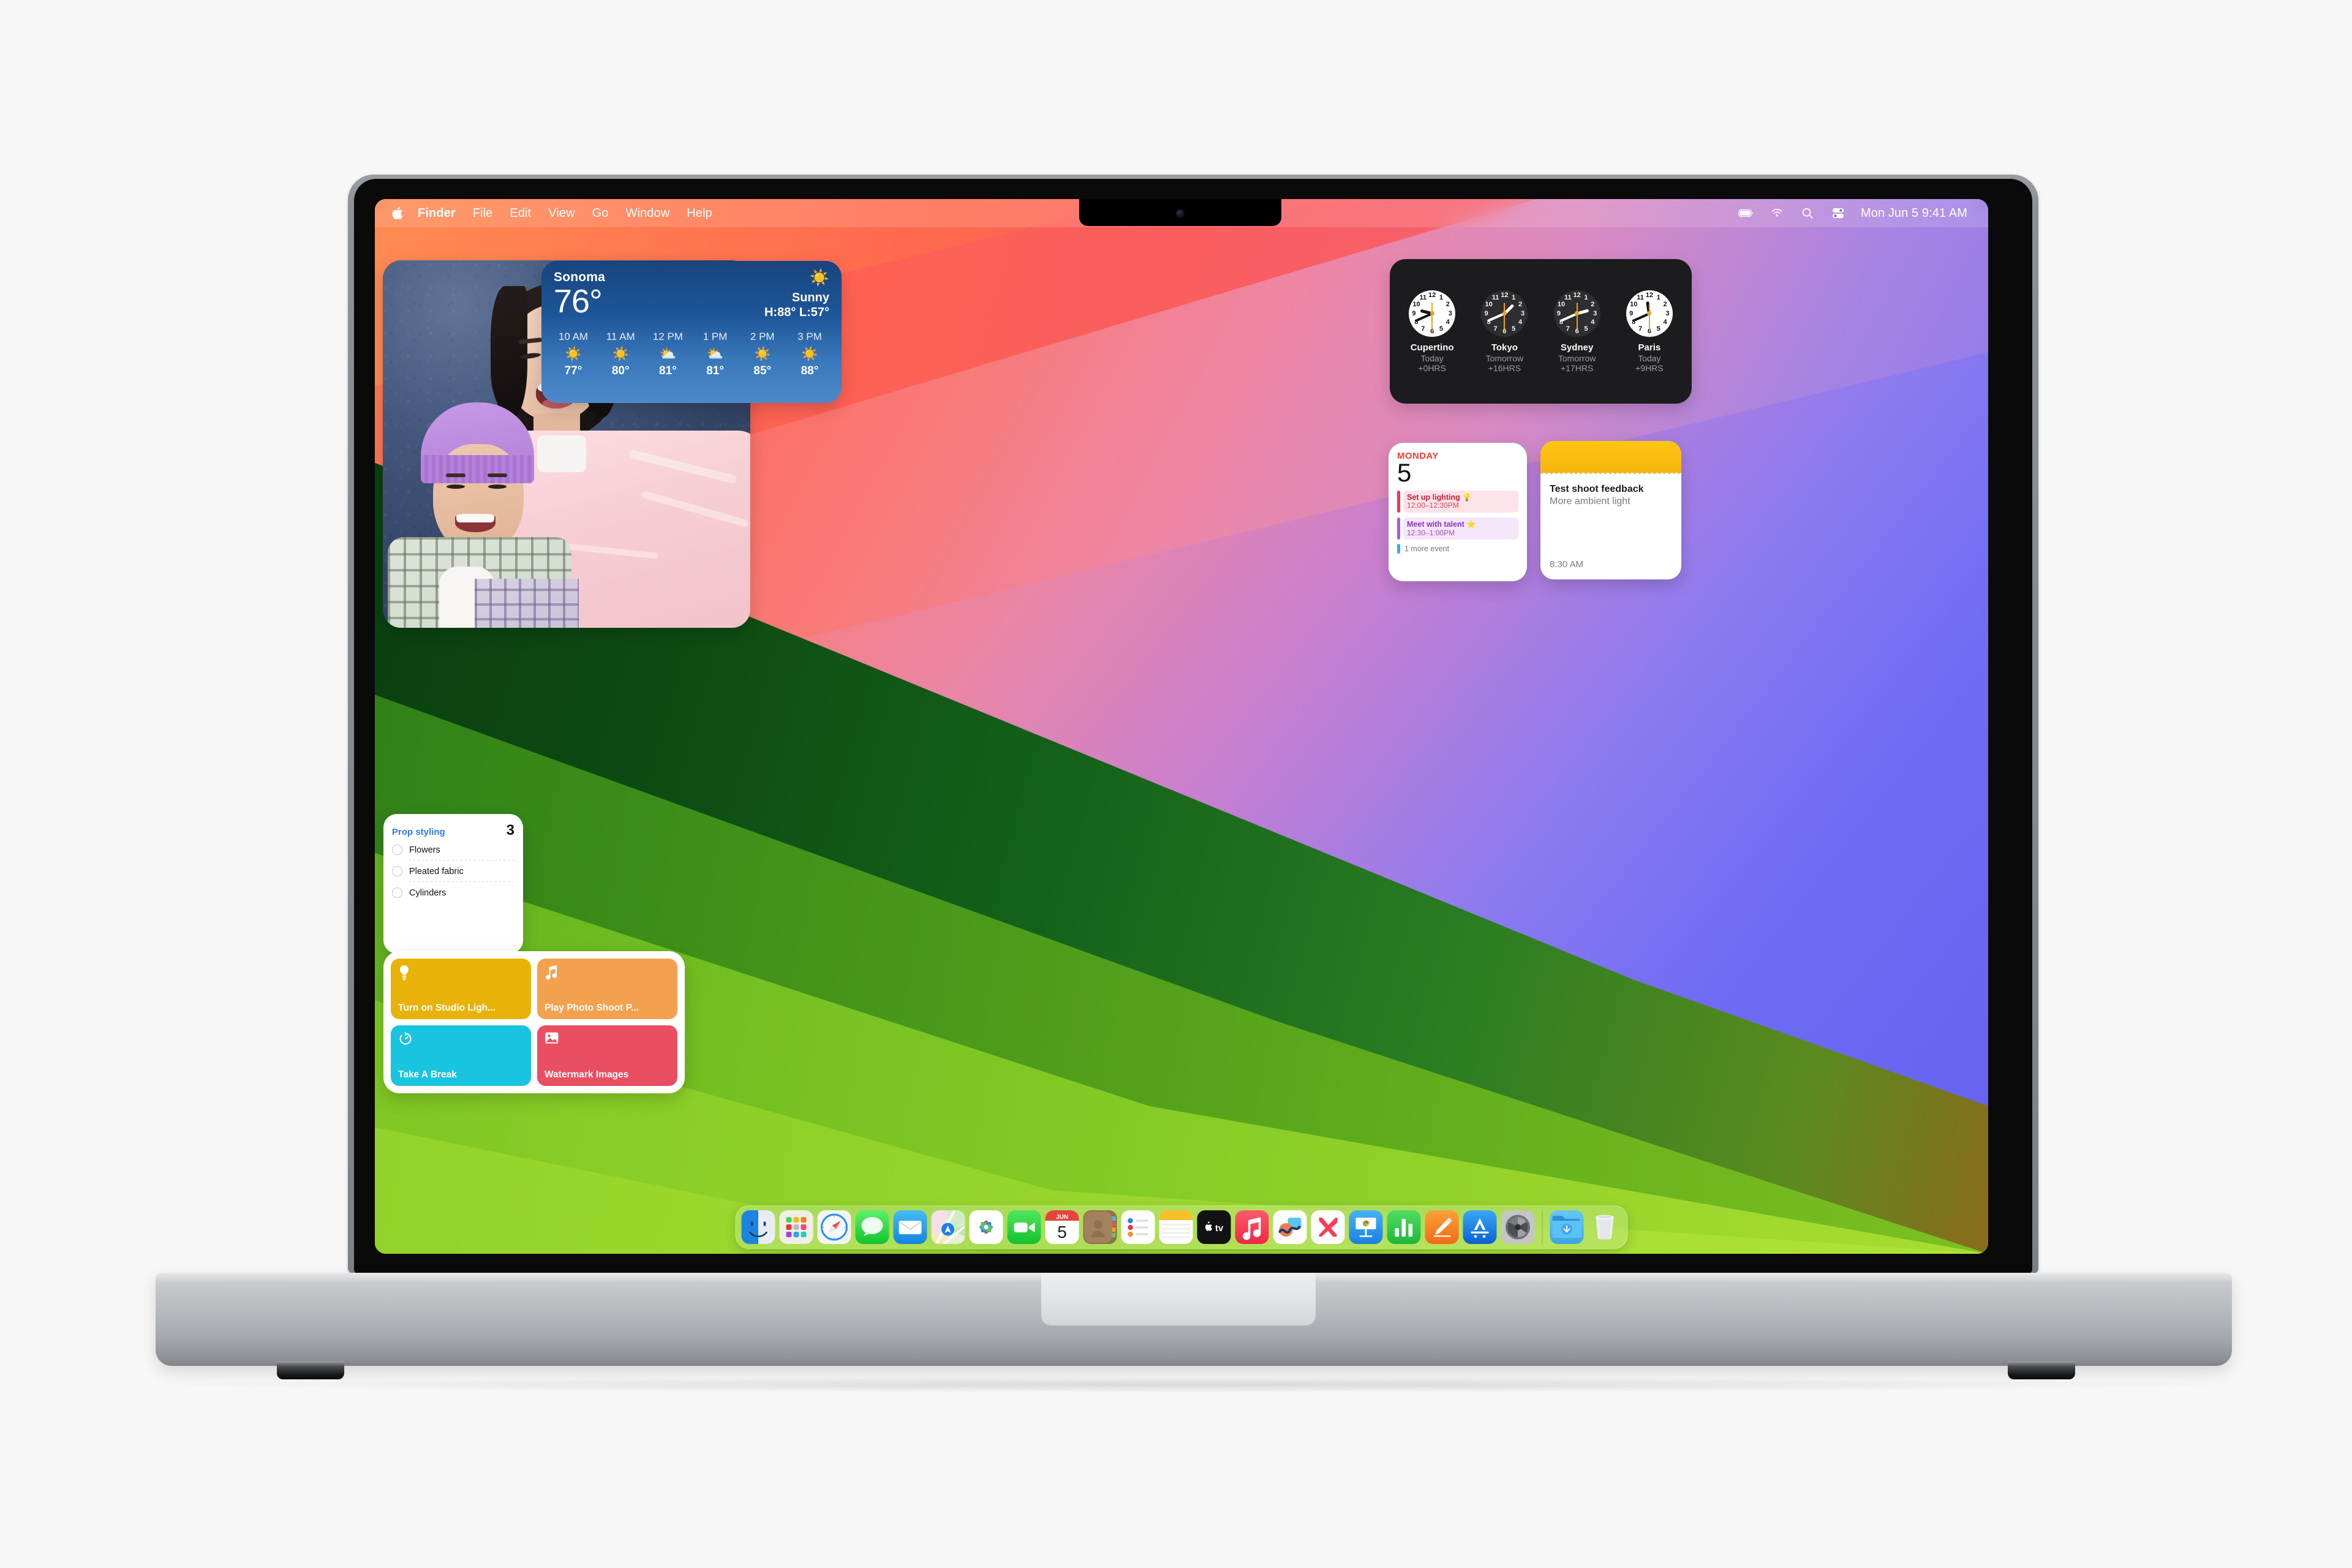  What do you see at coordinates (1176, 1227) in the screenshot?
I see `dock-item-notes` at bounding box center [1176, 1227].